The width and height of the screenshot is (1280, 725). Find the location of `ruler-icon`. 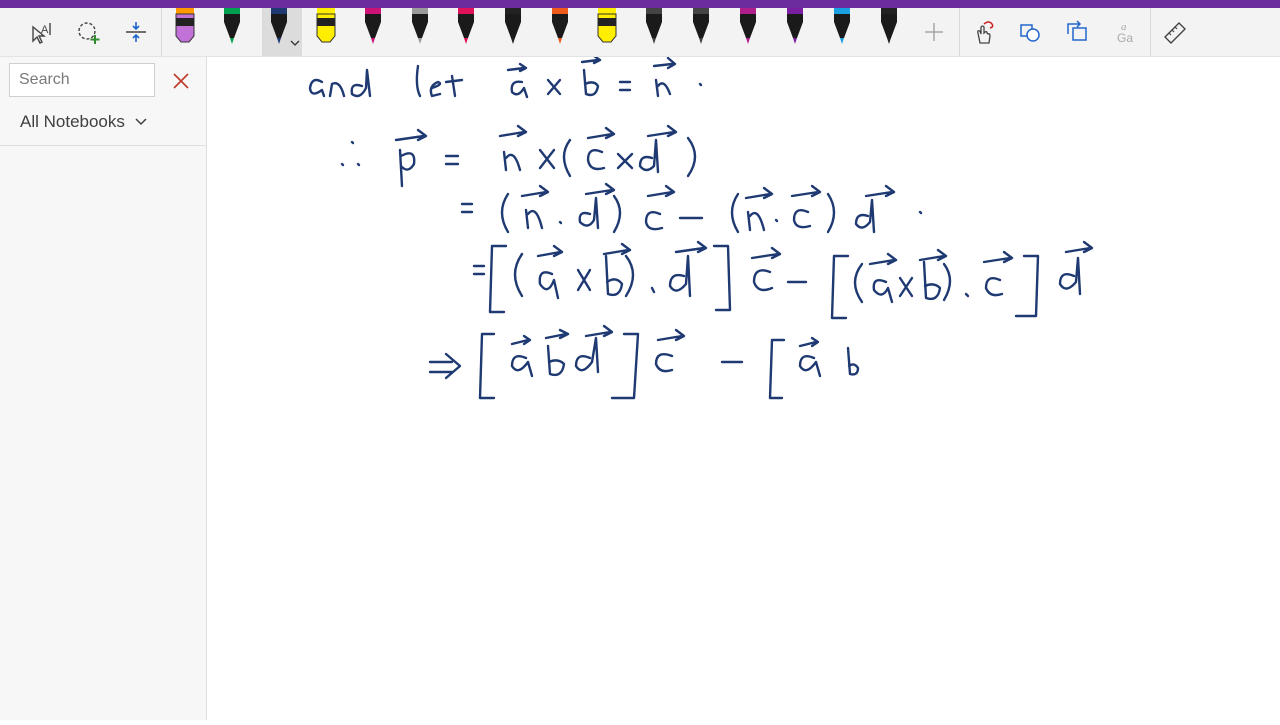

ruler-icon is located at coordinates (1175, 33).